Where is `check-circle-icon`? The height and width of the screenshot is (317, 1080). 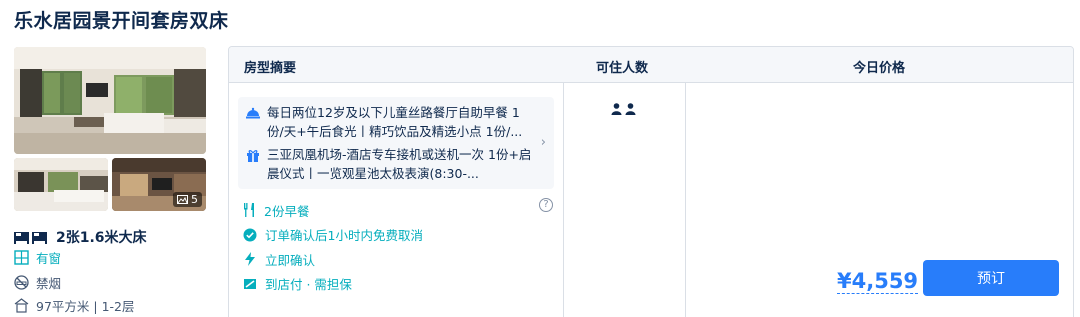
check-circle-icon is located at coordinates (250, 235).